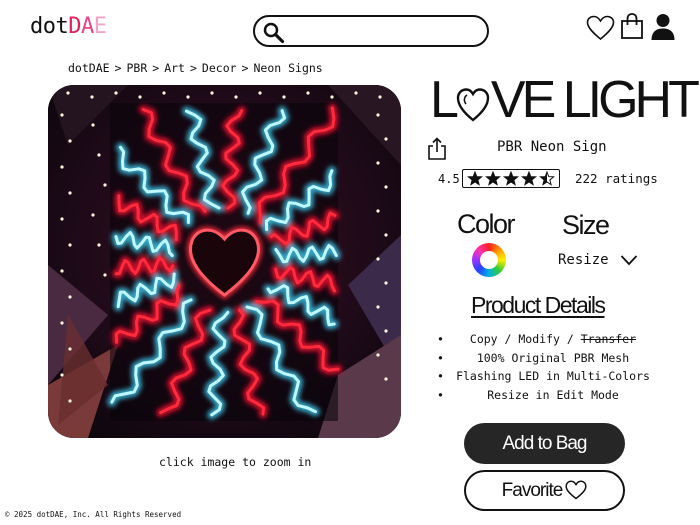  Describe the element at coordinates (100, 26) in the screenshot. I see `logo-text-e: E` at that location.